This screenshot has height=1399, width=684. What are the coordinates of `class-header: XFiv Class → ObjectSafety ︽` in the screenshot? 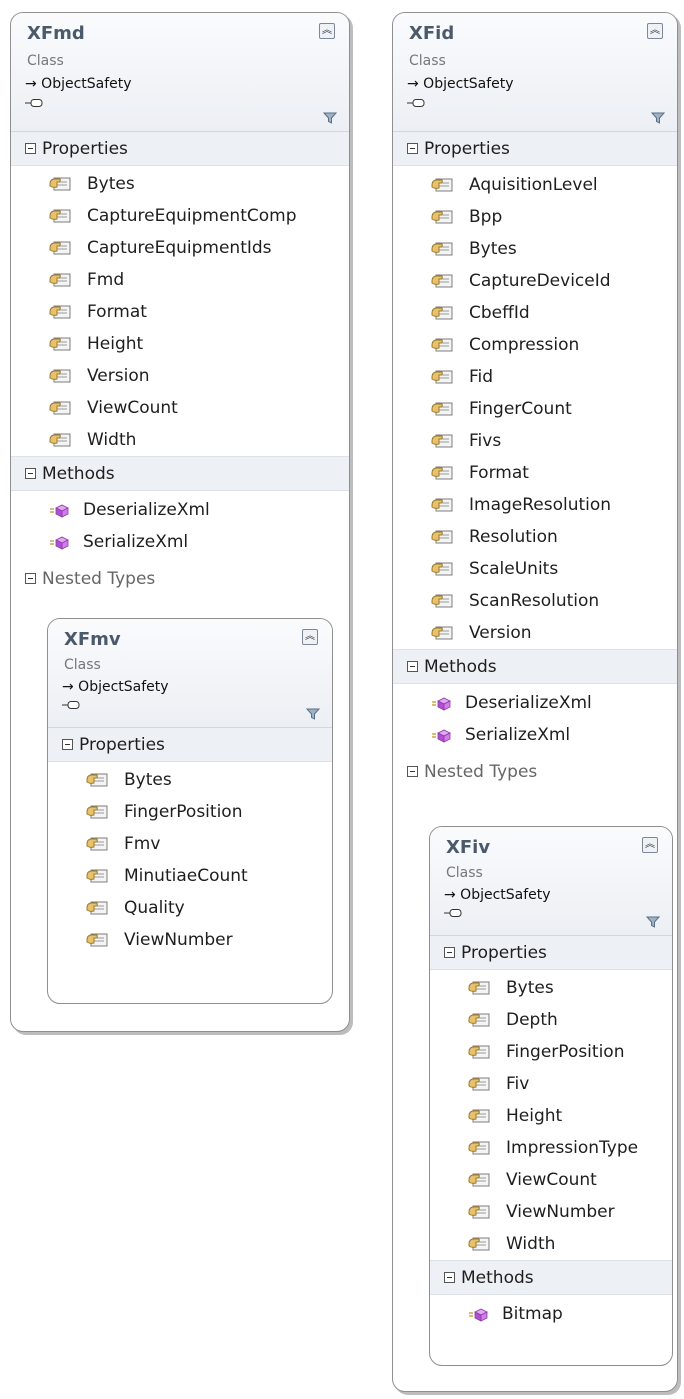 It's located at (551, 881).